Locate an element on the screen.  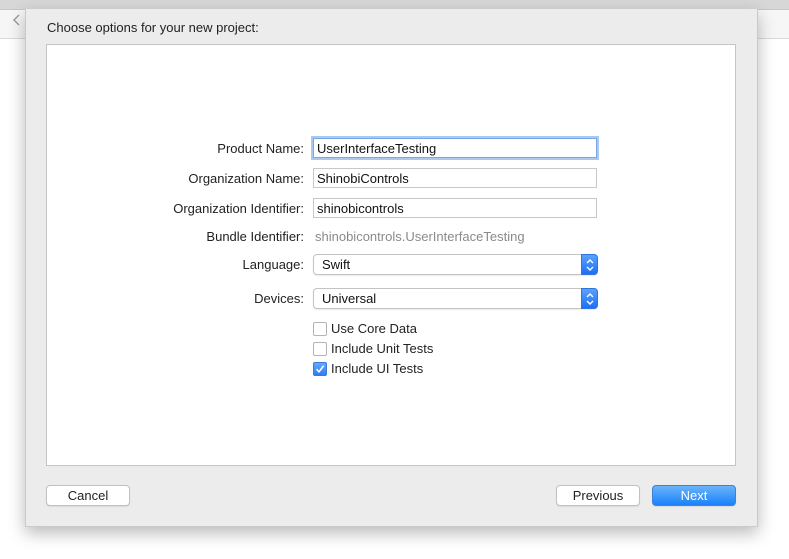
product-name-field is located at coordinates (455, 148).